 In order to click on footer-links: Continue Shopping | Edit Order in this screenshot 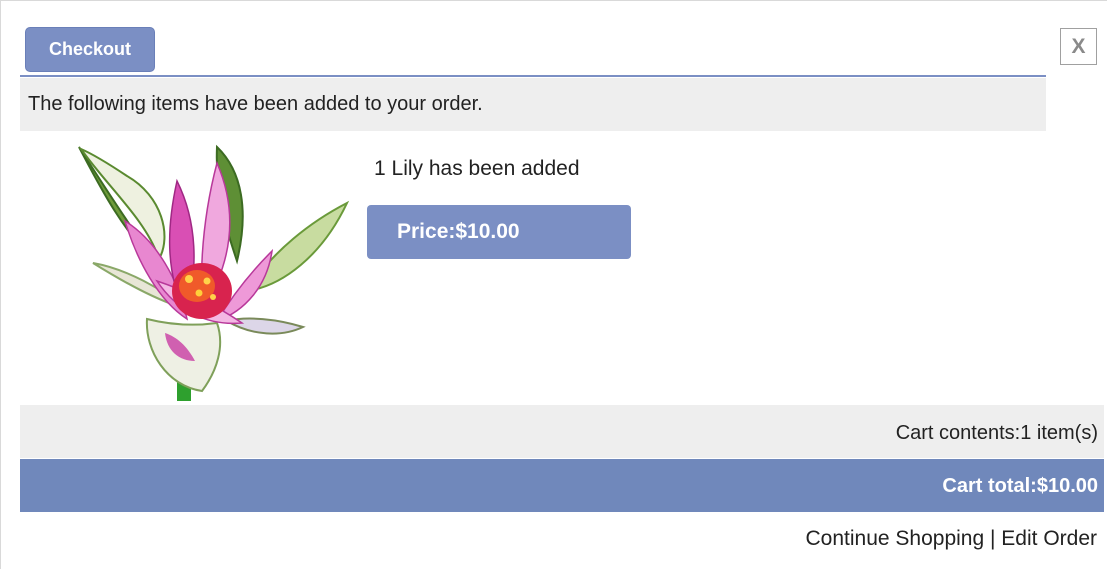, I will do `click(951, 539)`.